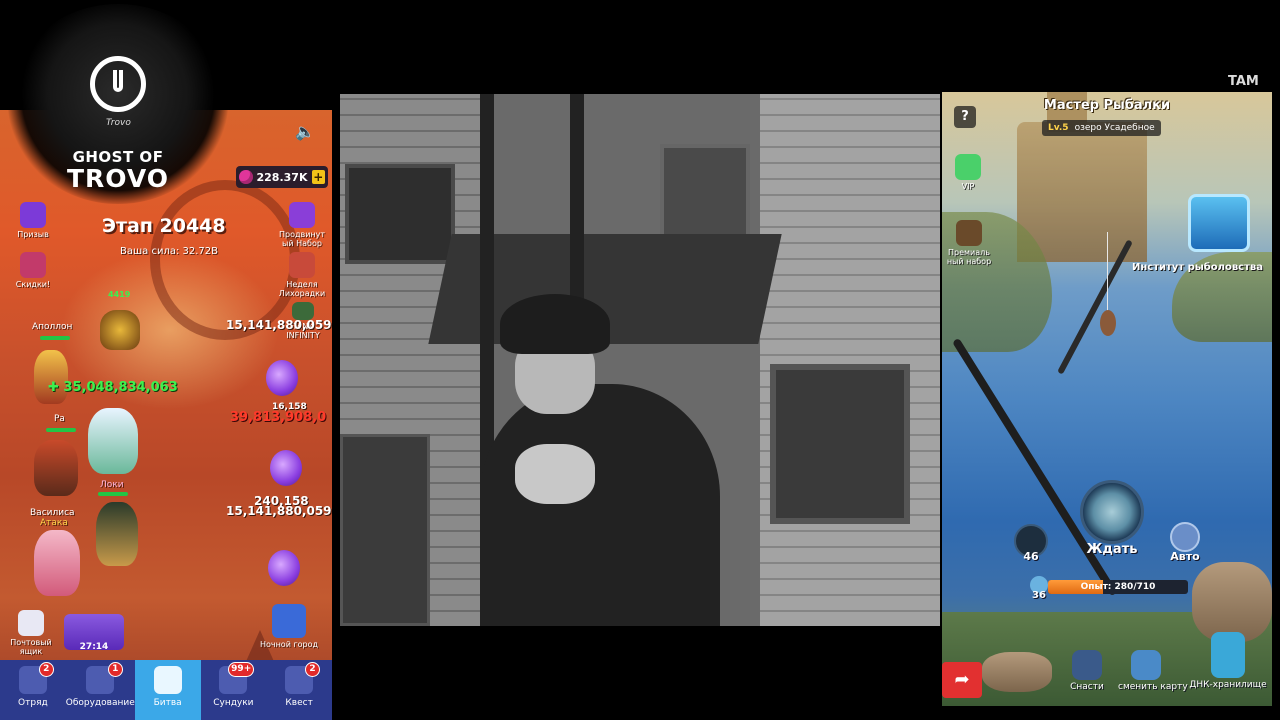 This screenshot has width=1280, height=720. What do you see at coordinates (385, 530) in the screenshot?
I see `door` at bounding box center [385, 530].